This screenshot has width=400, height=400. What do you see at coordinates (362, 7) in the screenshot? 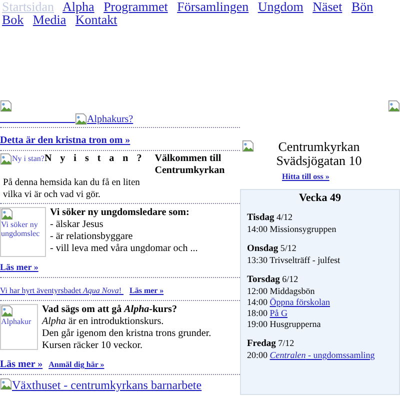
I see `nav-link: Bön` at bounding box center [362, 7].